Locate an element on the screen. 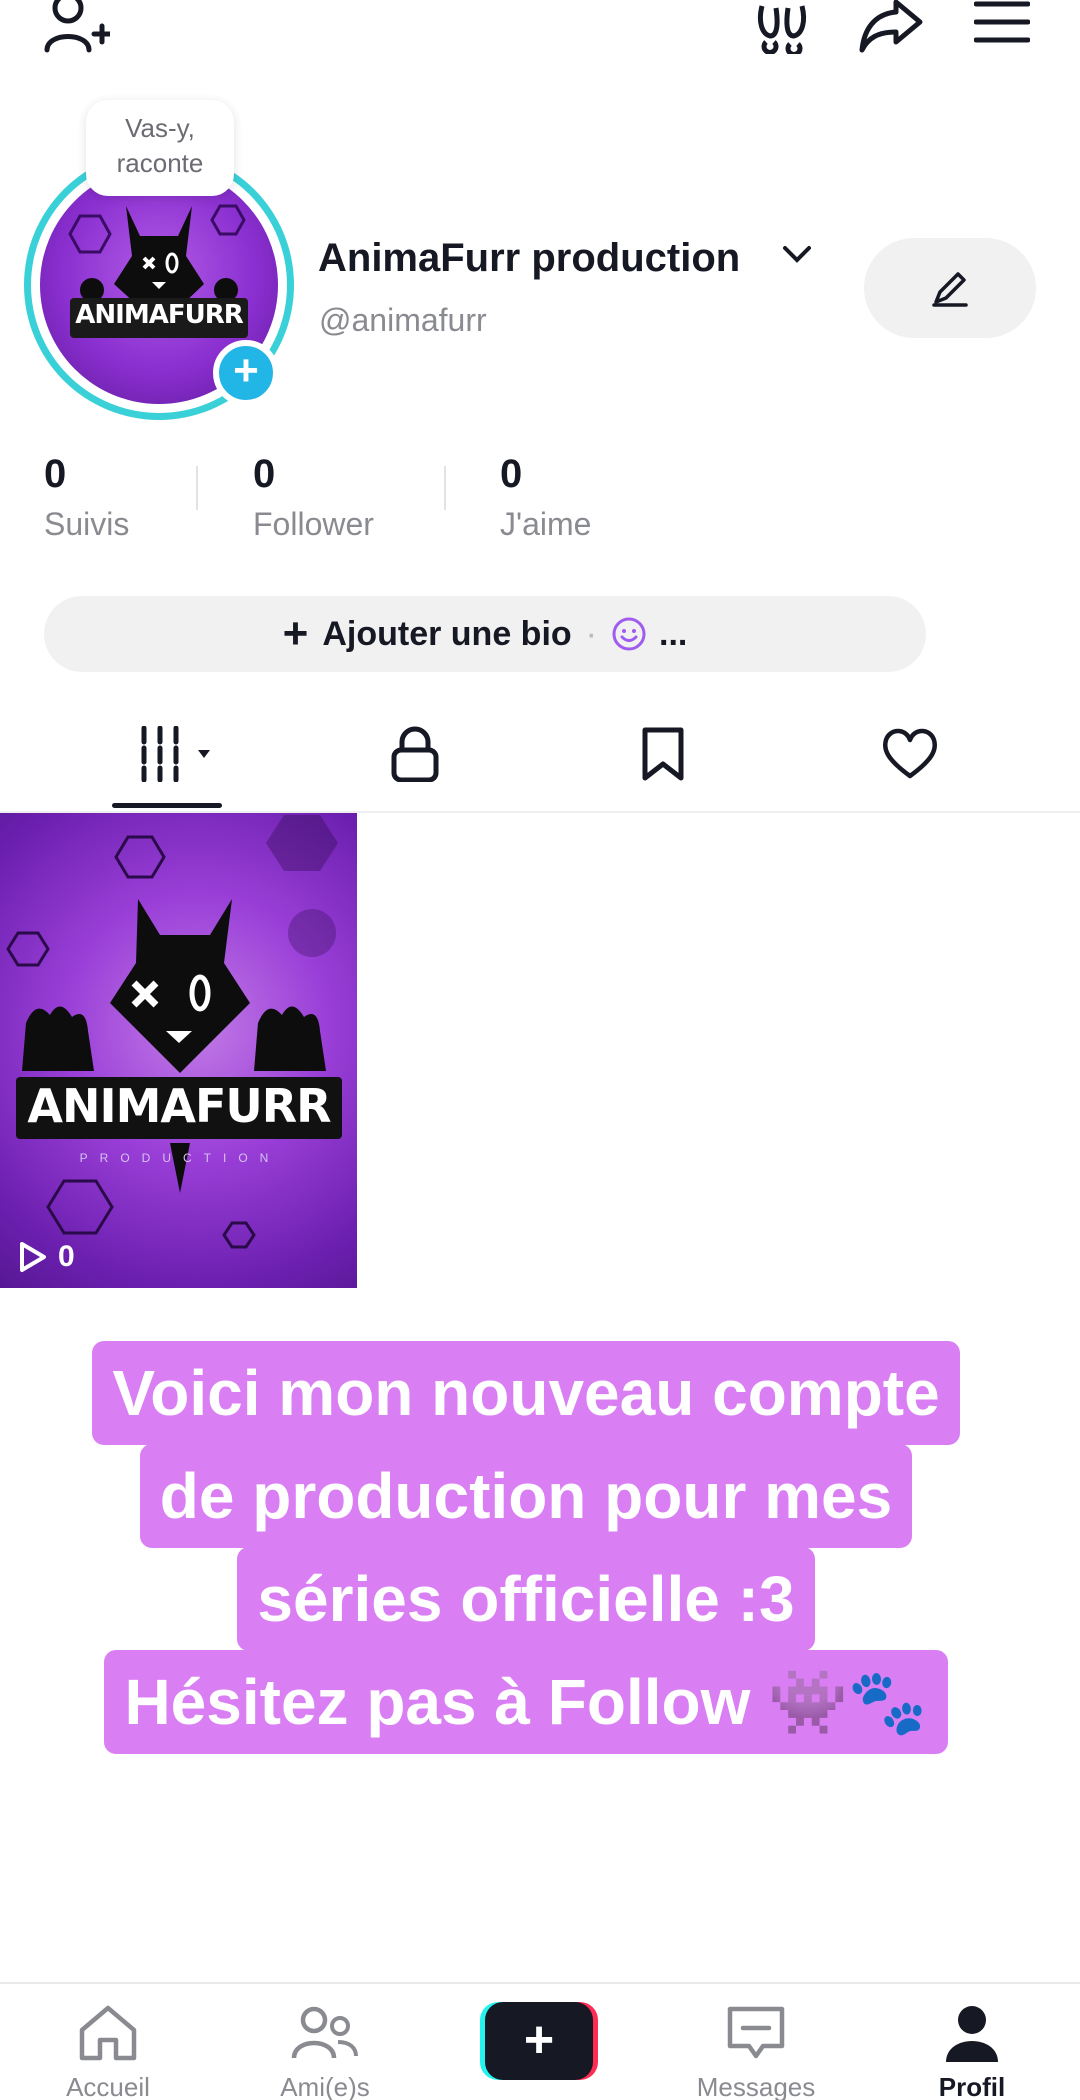  messages-icon is located at coordinates (756, 2032).